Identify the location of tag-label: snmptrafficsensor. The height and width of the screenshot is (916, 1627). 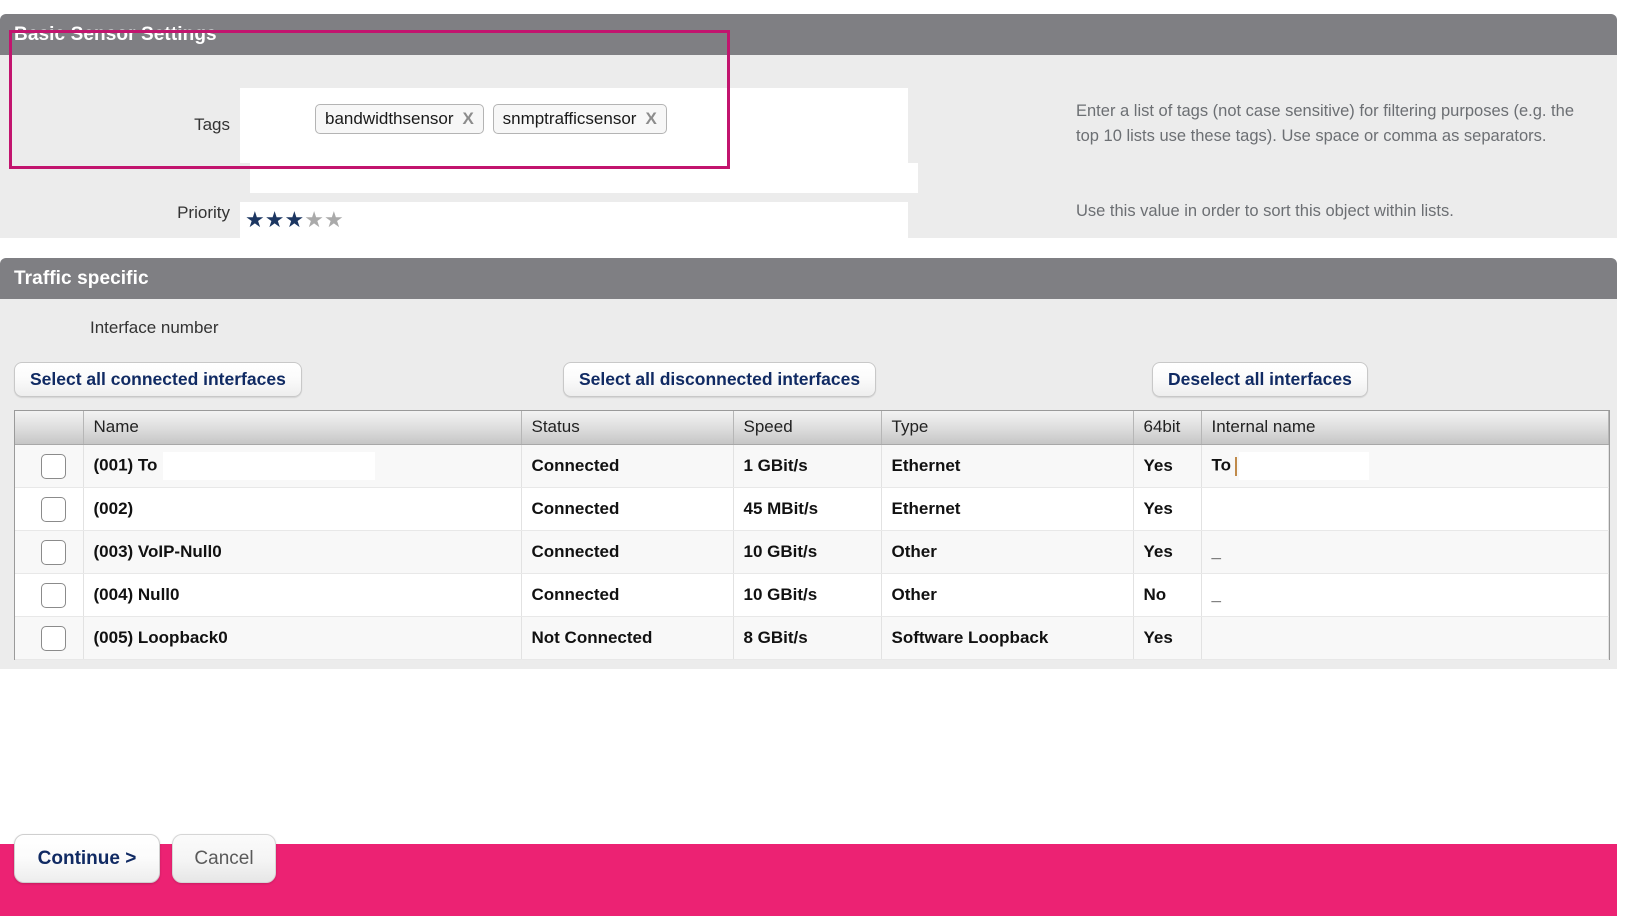
(569, 118).